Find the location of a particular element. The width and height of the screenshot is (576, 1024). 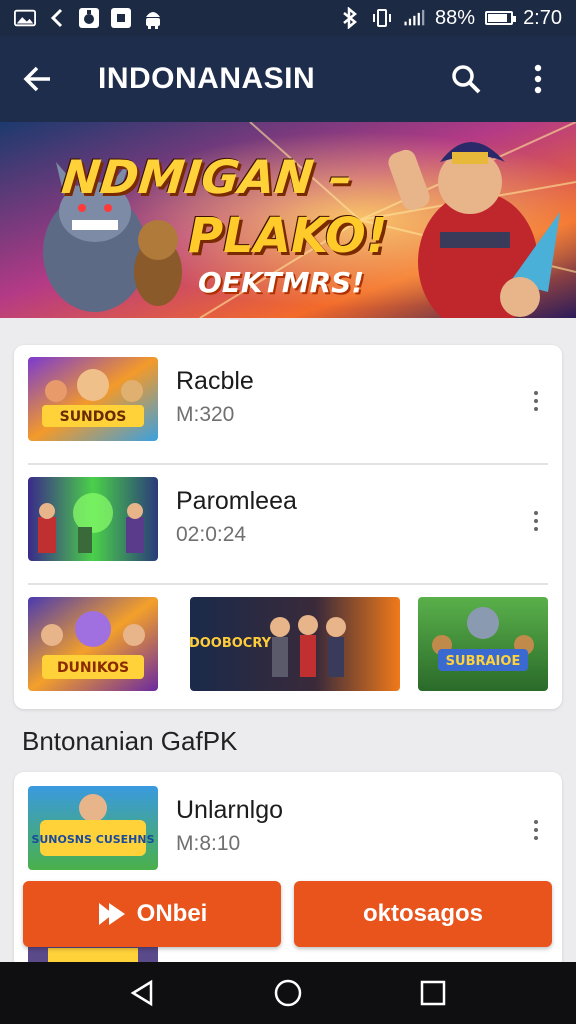

list-item: Paromleea 02:0:24 is located at coordinates (288, 525).